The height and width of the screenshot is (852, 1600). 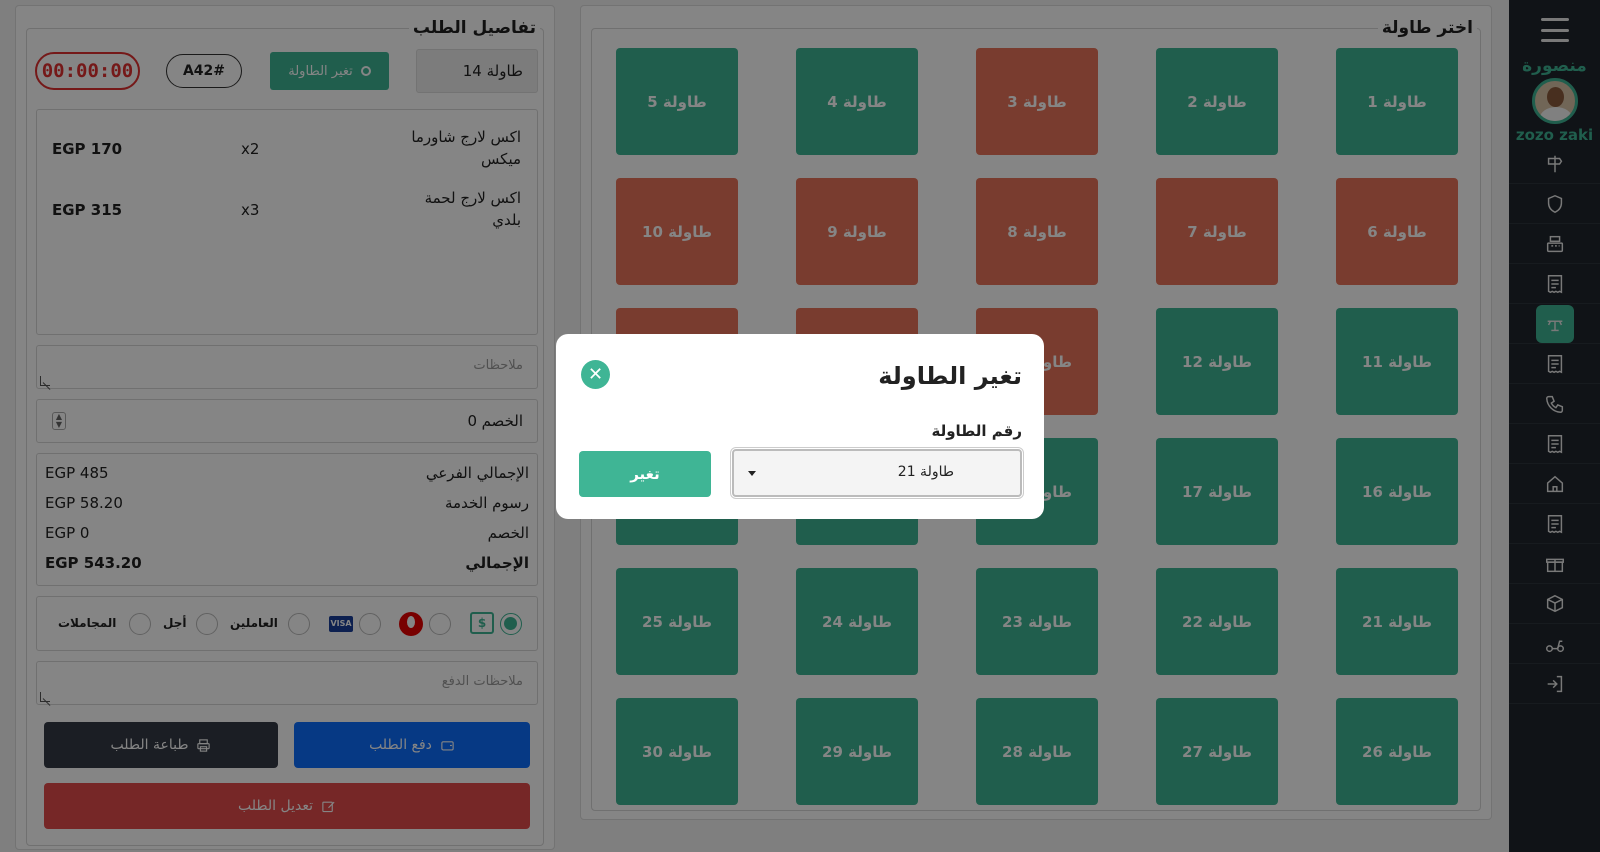 I want to click on close-icon: ✕, so click(x=595, y=374).